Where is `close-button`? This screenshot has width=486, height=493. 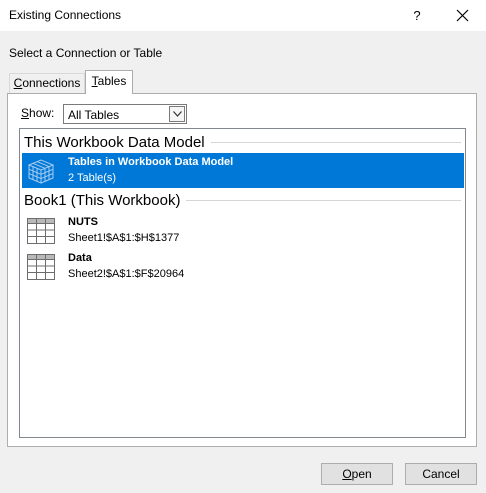 close-button is located at coordinates (462, 15).